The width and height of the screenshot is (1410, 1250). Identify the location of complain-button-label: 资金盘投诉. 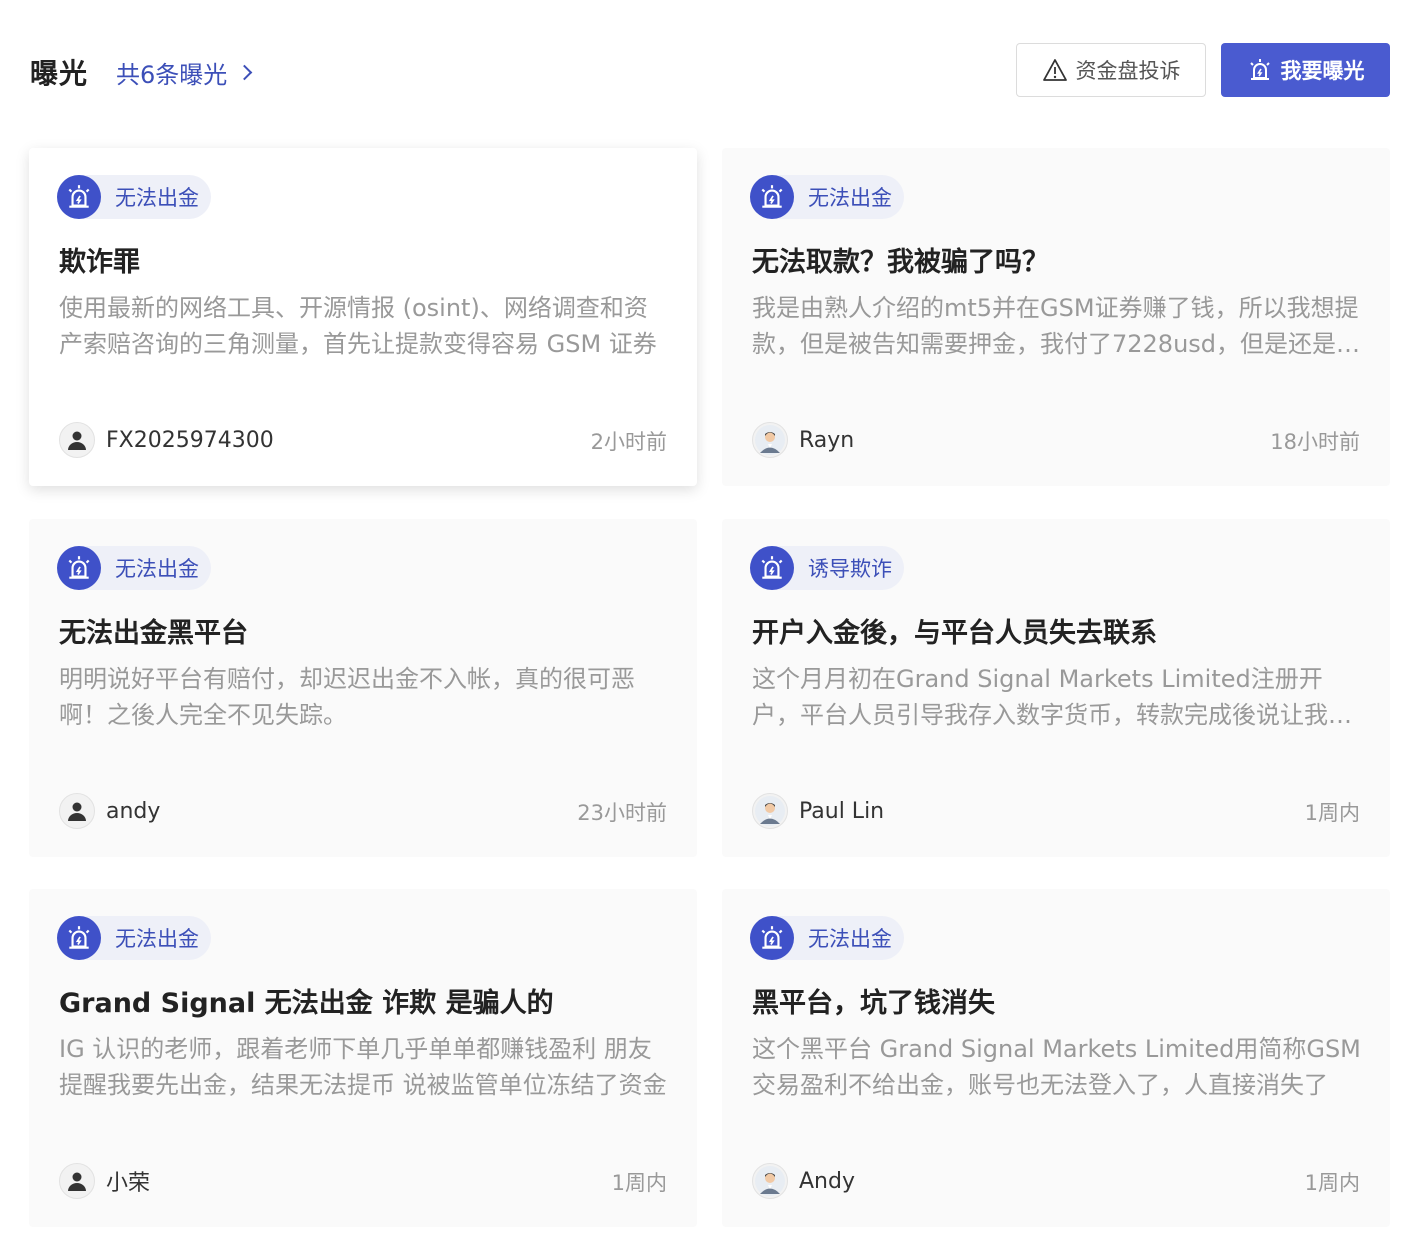
(1128, 71).